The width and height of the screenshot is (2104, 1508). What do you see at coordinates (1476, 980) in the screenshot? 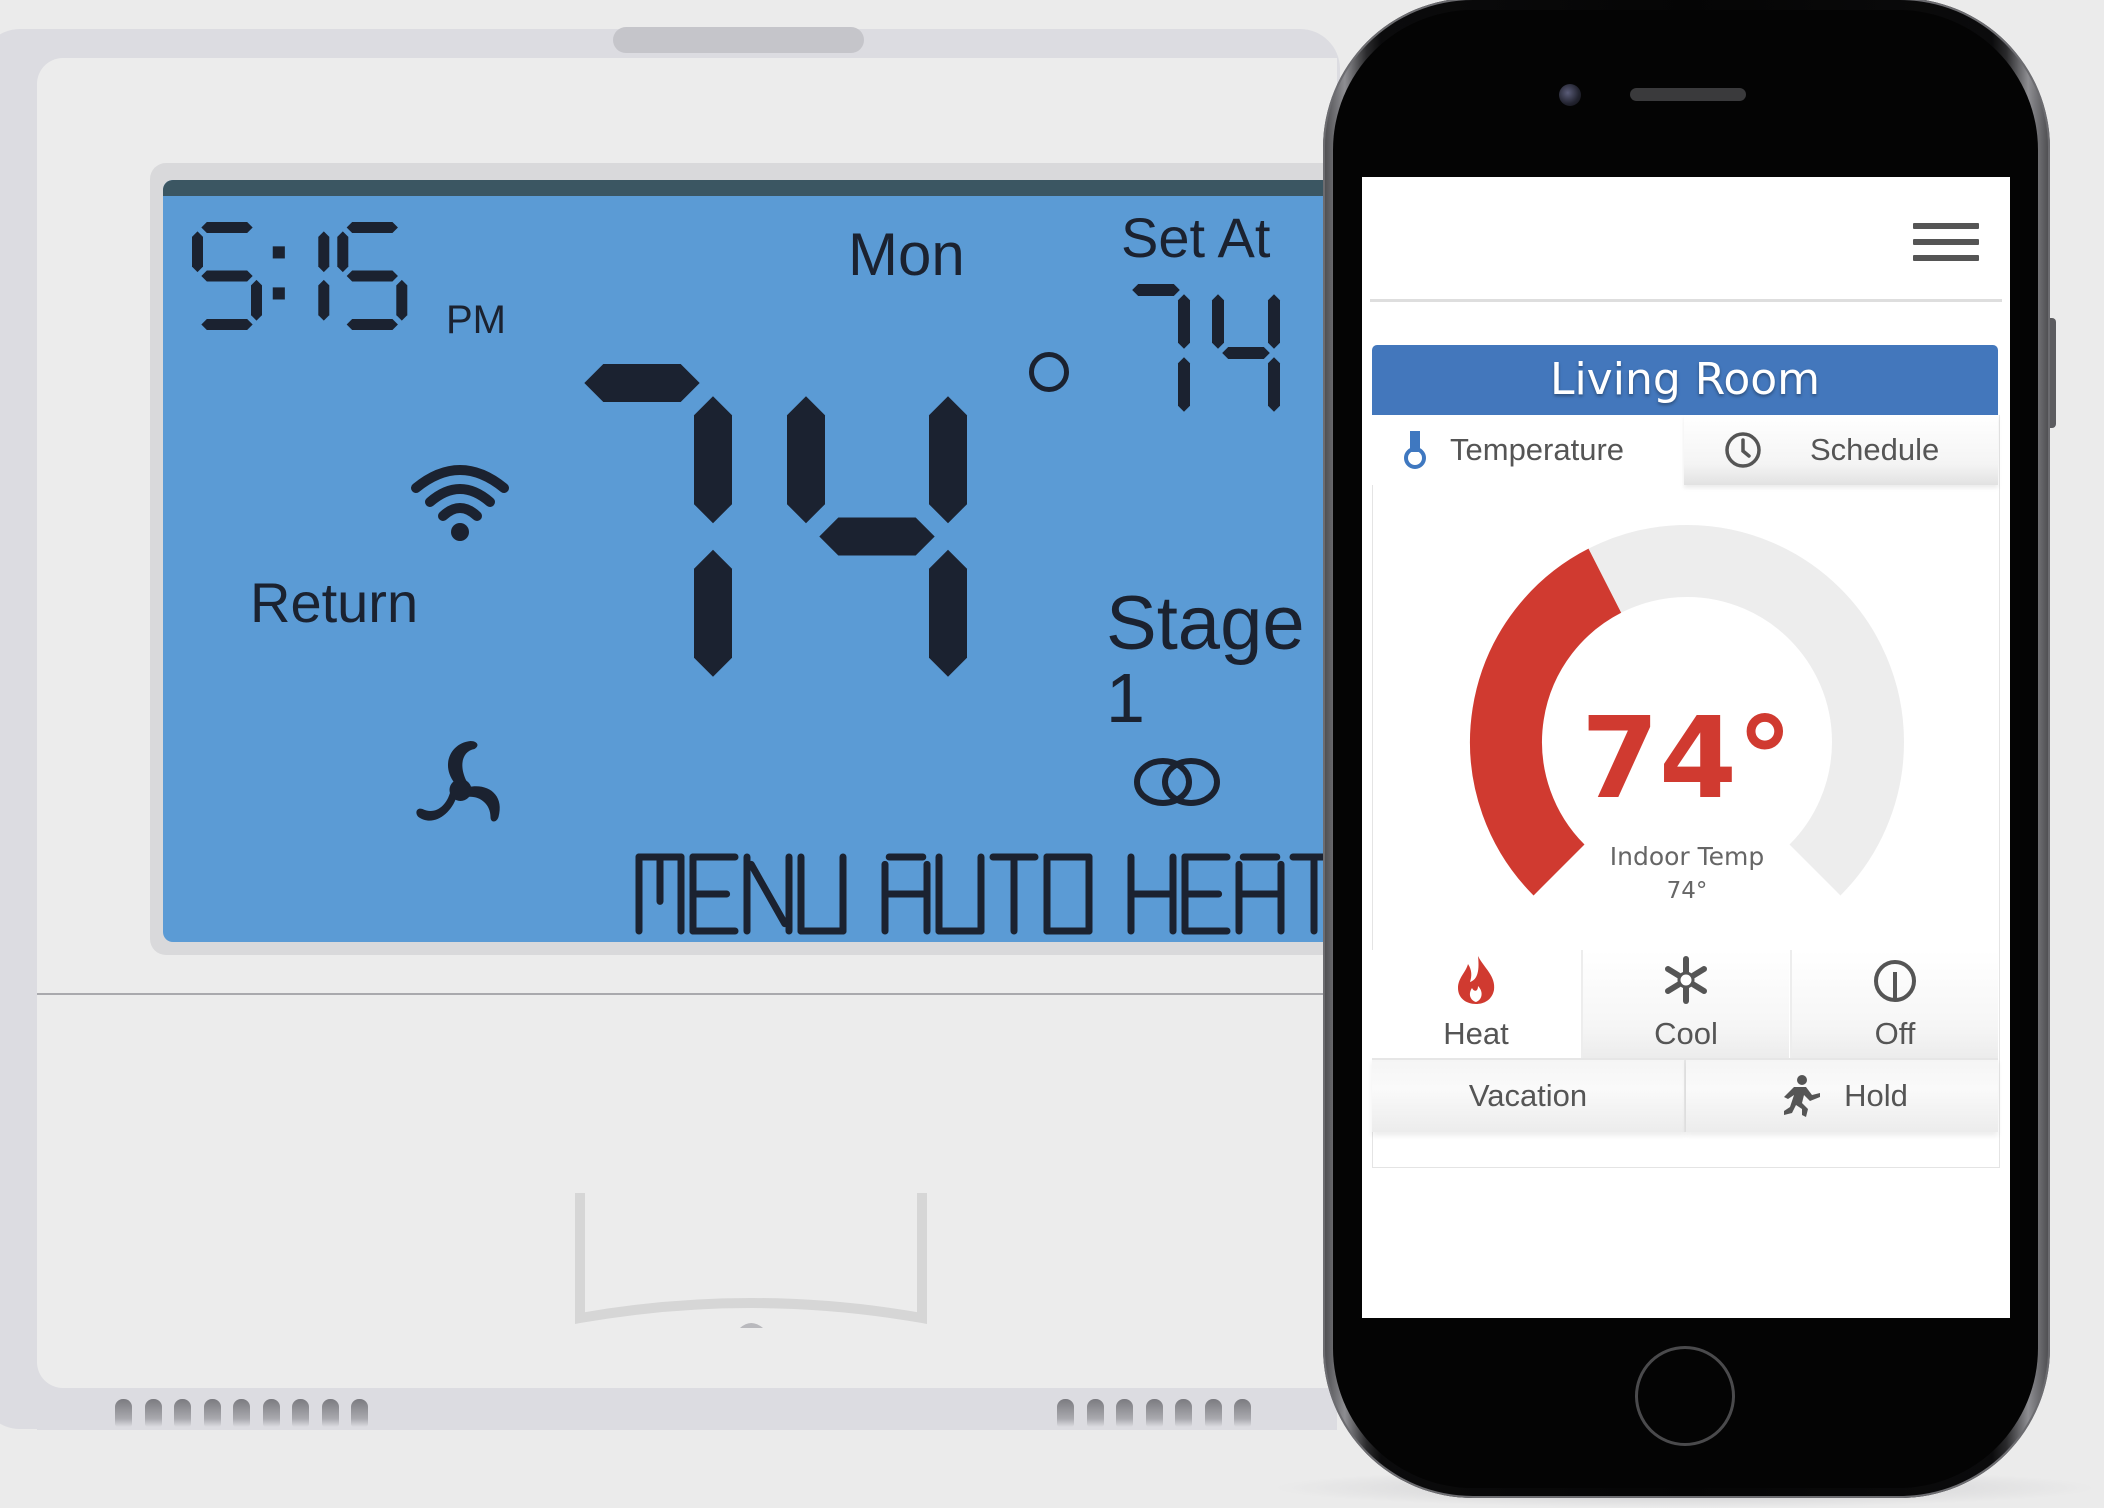
I see `flame-icon` at bounding box center [1476, 980].